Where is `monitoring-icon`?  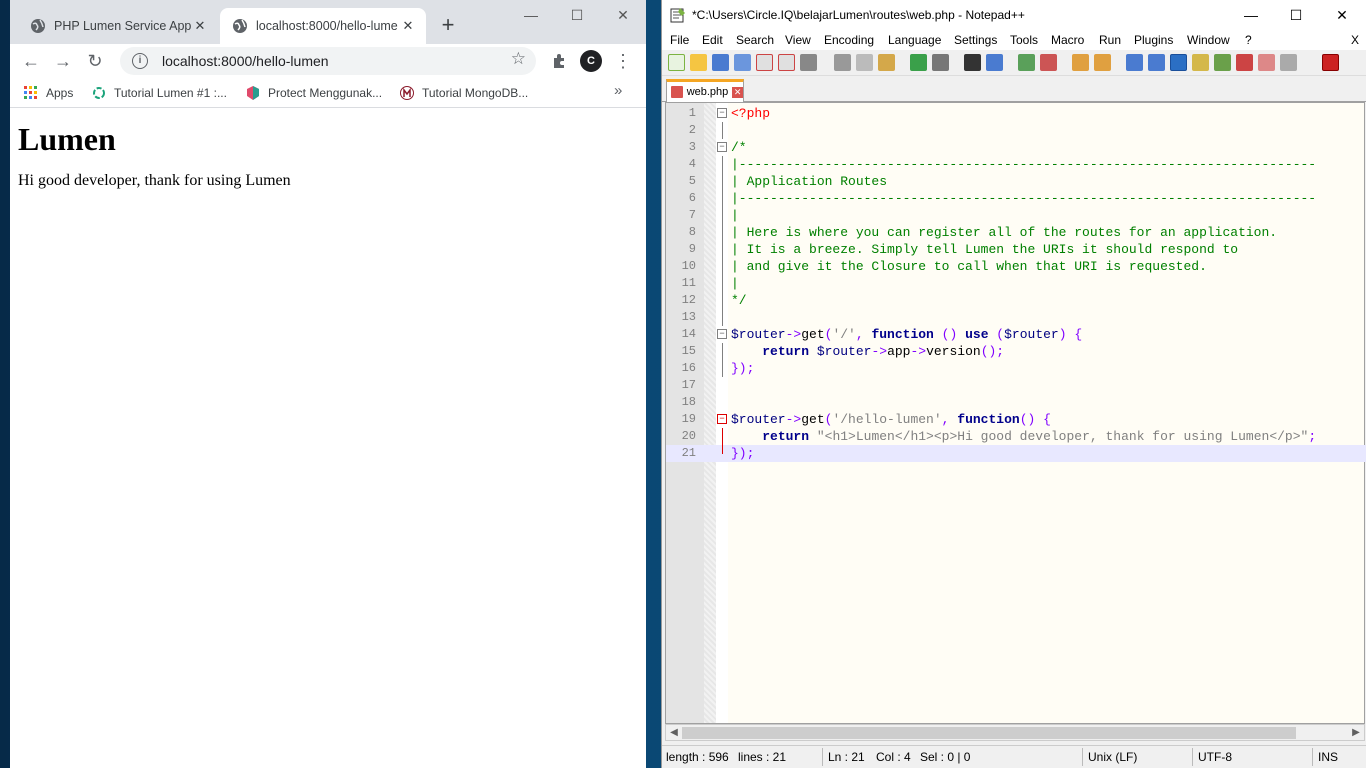 monitoring-icon is located at coordinates (1288, 62).